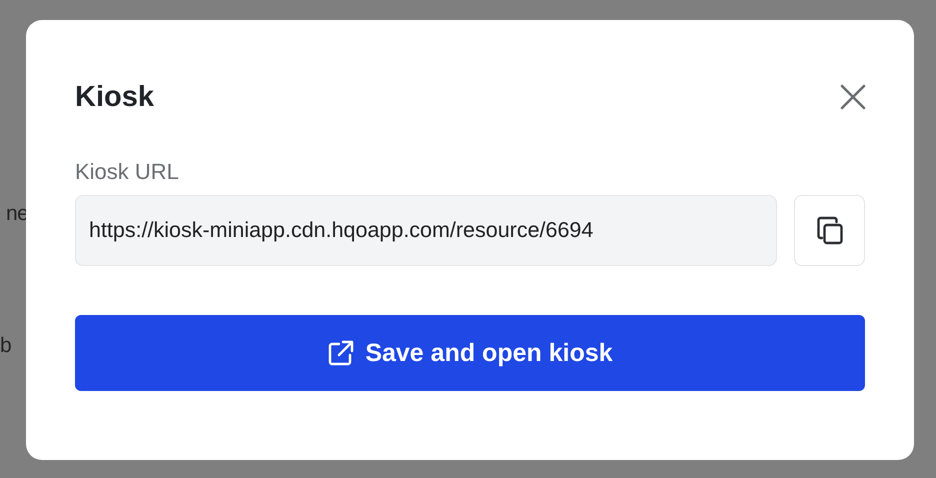 The height and width of the screenshot is (478, 936). I want to click on close-icon, so click(853, 97).